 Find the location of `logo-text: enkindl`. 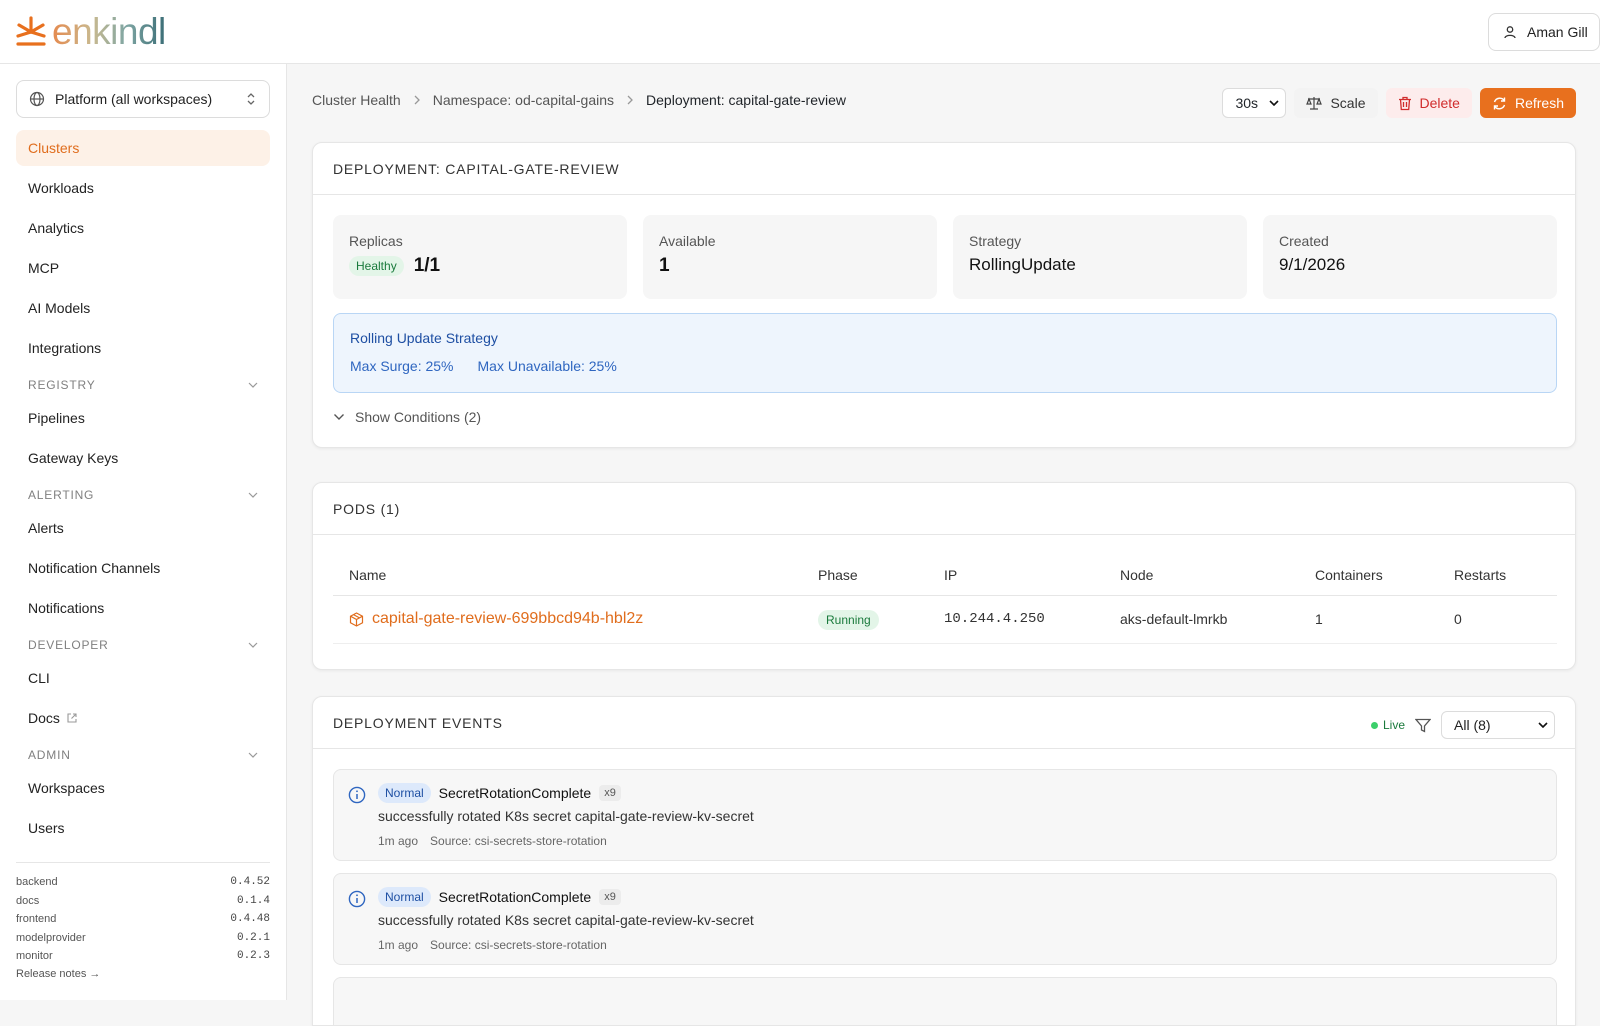

logo-text: enkindl is located at coordinates (109, 31).